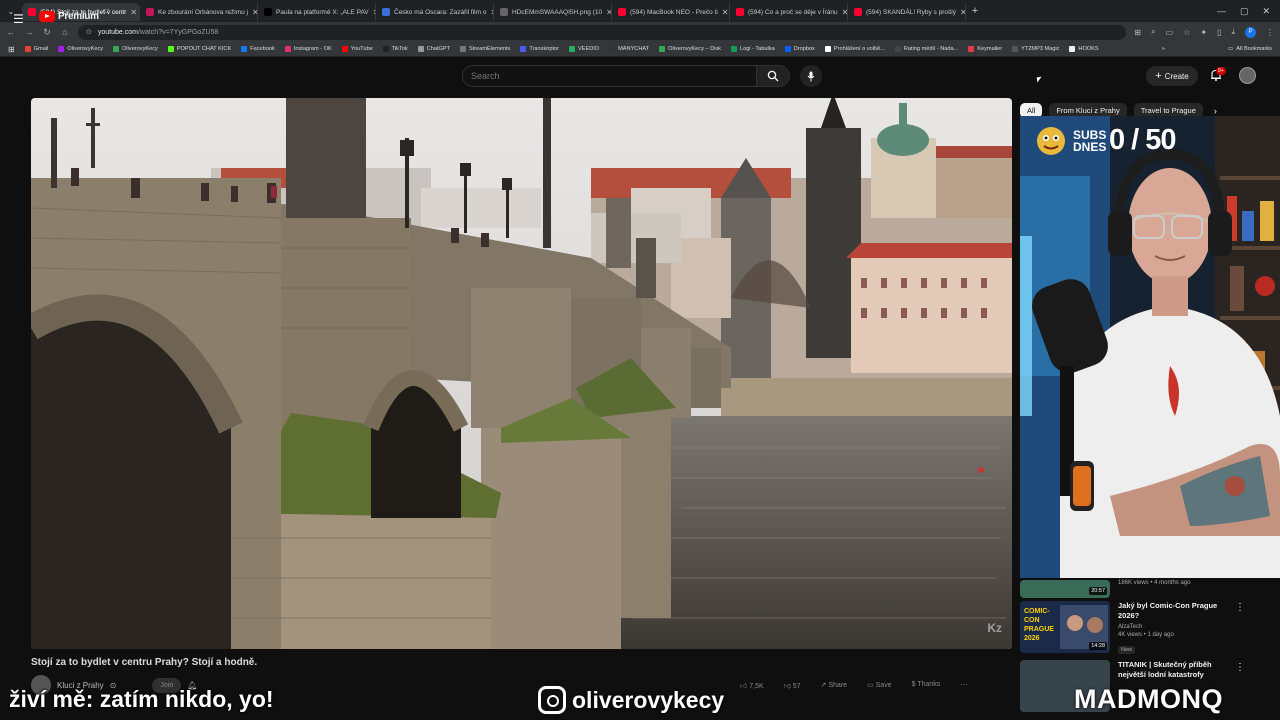 This screenshot has width=1280, height=720. Describe the element at coordinates (11, 49) in the screenshot. I see `apps-icon: ⊞` at that location.